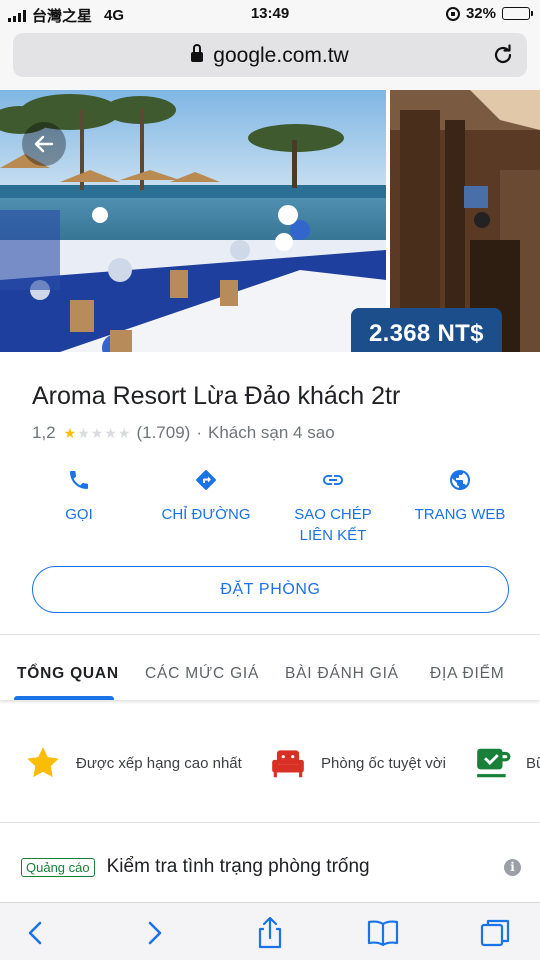 The image size is (540, 960). I want to click on highlight-top-rated: Được xếp hạng cao nhất, so click(133, 763).